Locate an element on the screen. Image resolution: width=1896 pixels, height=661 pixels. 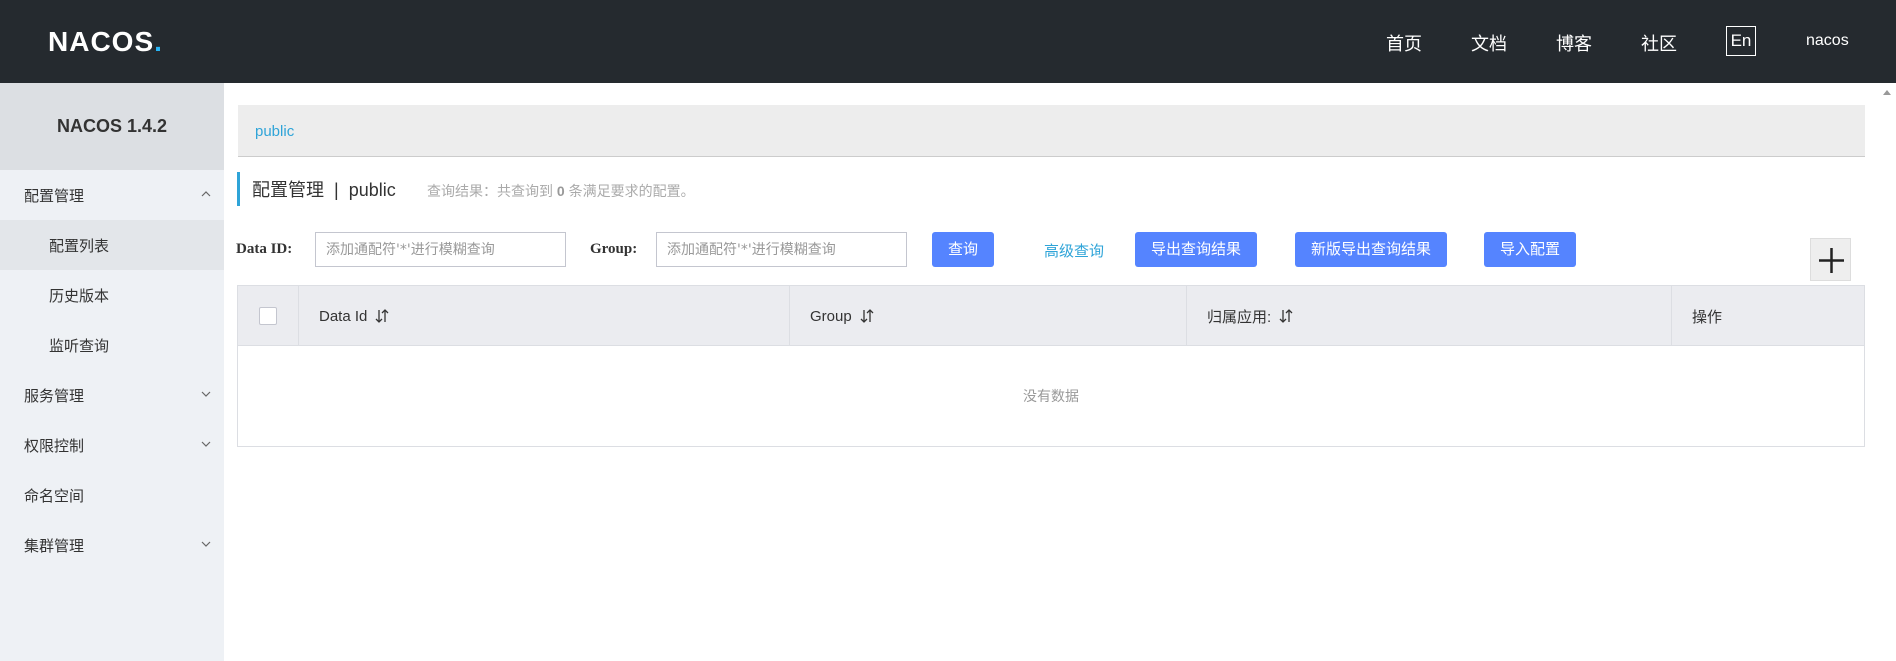
advanced-query-link: 高级查询 is located at coordinates (1074, 250).